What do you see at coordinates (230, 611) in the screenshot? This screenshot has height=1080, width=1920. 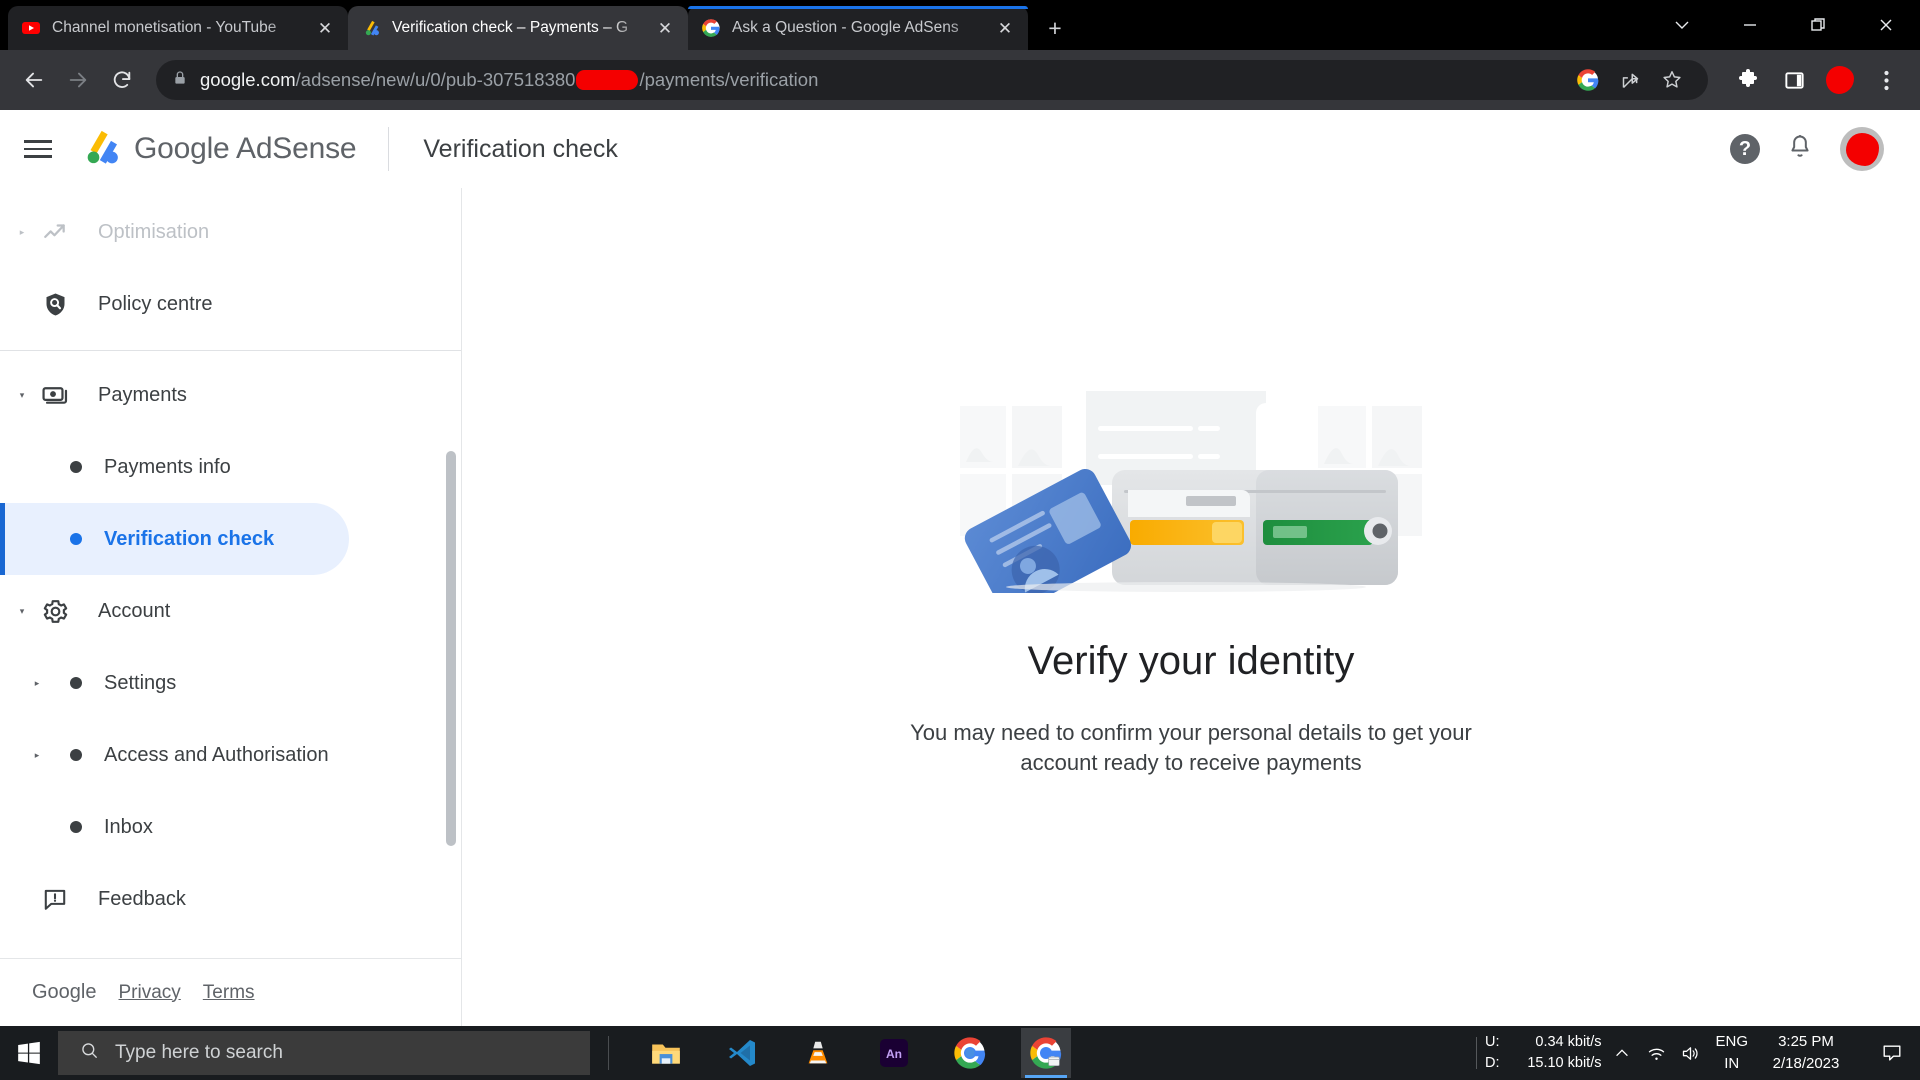 I see `sidebar-item-account: ▾ Account` at bounding box center [230, 611].